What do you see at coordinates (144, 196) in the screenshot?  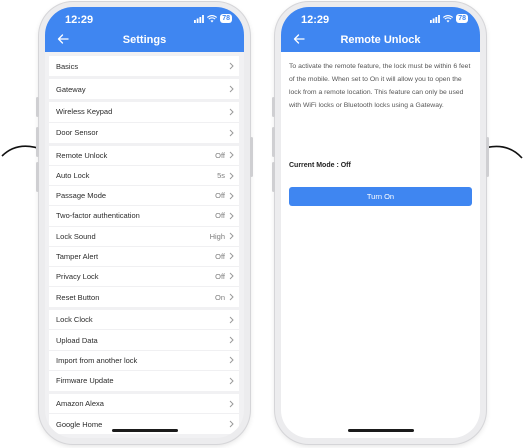 I see `settings-row-passage-mode: Passage Mode Off` at bounding box center [144, 196].